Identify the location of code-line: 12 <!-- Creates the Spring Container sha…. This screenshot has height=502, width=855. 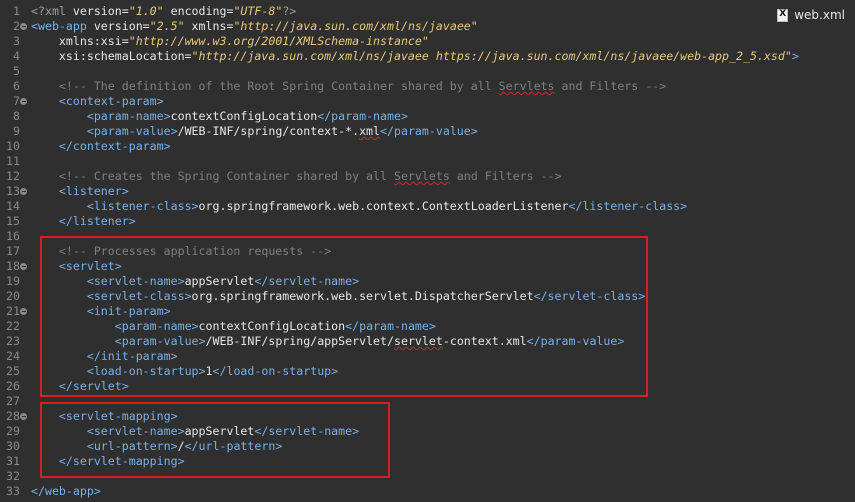
(427, 176).